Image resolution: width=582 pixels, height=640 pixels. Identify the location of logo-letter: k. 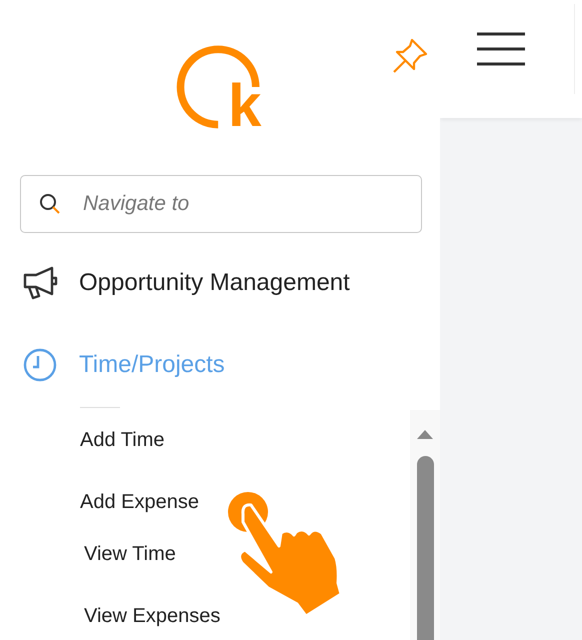
(245, 106).